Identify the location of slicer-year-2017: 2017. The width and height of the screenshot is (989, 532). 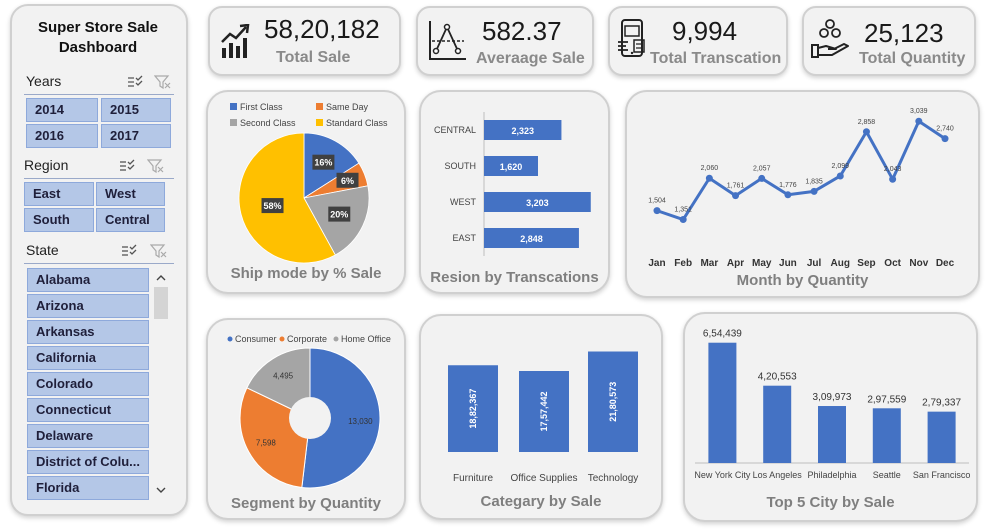
(136, 136).